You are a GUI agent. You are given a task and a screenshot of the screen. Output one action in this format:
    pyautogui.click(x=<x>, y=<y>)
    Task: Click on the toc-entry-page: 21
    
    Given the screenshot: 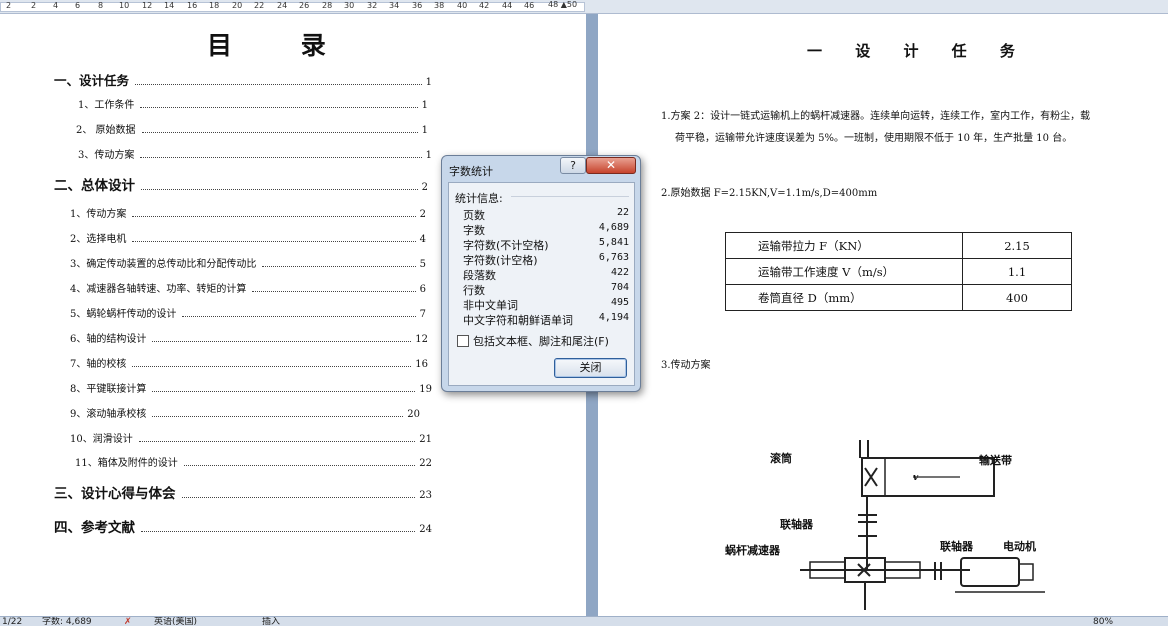 What is the action you would take?
    pyautogui.click(x=425, y=439)
    